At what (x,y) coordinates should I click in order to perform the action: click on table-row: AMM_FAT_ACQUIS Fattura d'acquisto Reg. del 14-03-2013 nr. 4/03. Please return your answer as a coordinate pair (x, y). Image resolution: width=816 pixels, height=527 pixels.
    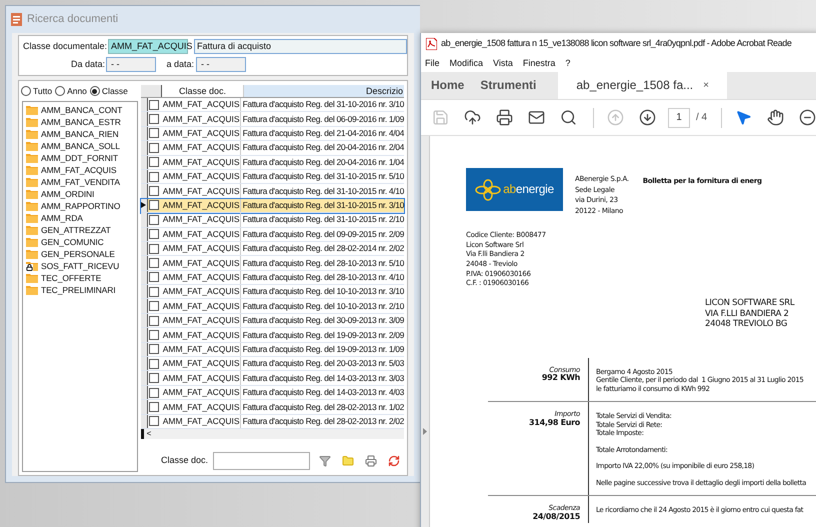
    Looking at the image, I should click on (272, 393).